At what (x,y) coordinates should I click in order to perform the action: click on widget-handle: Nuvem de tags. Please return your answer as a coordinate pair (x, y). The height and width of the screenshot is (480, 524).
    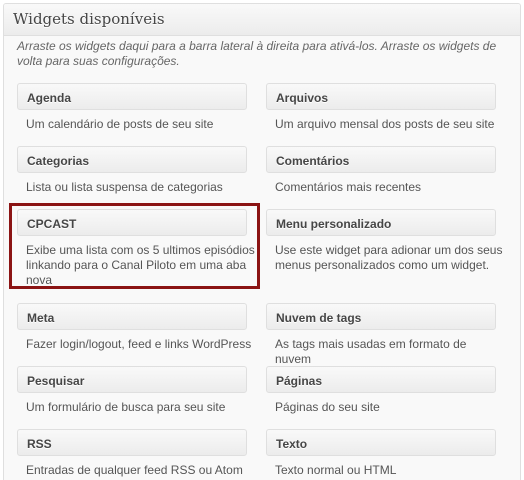
    Looking at the image, I should click on (381, 316).